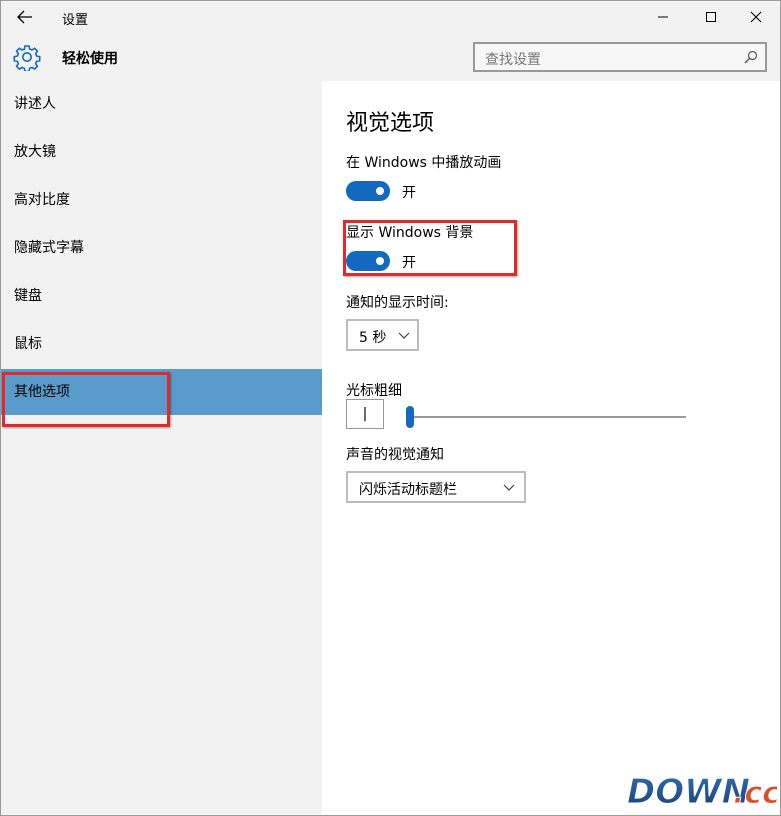  I want to click on sidebar-item-label: 高对比度, so click(42, 200).